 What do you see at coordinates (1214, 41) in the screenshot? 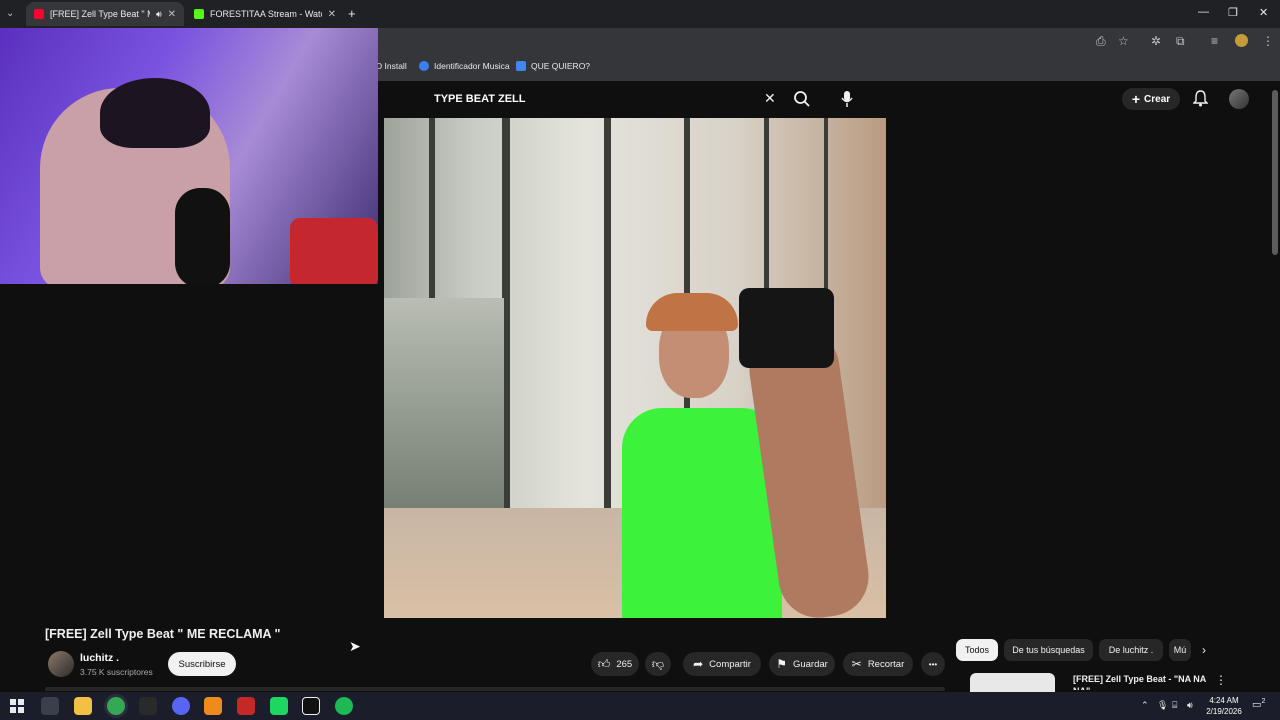
I see `media-control-icon: ≡` at bounding box center [1214, 41].